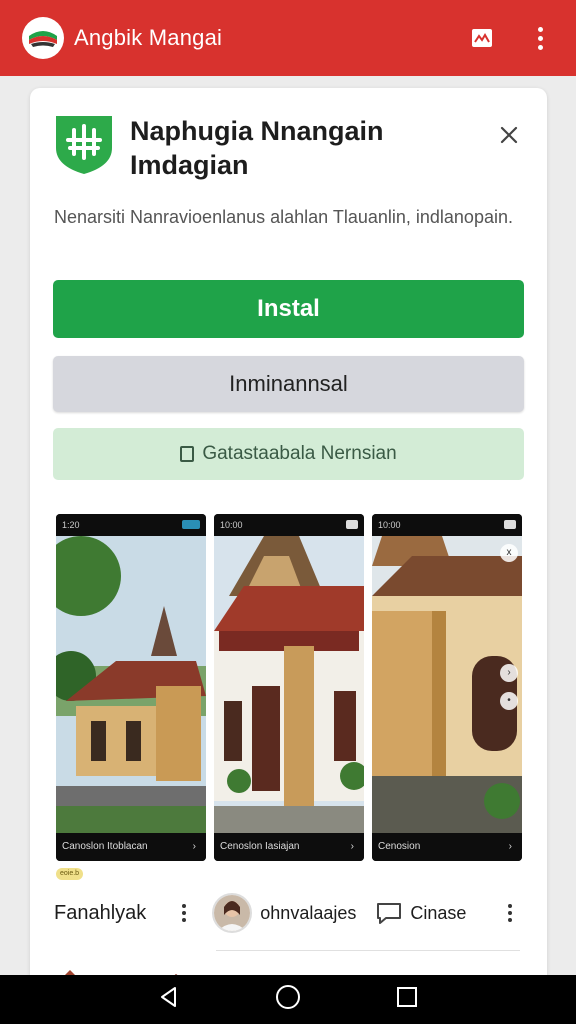 This screenshot has width=576, height=1024. I want to click on uninstall-button: Inminannsal, so click(288, 384).